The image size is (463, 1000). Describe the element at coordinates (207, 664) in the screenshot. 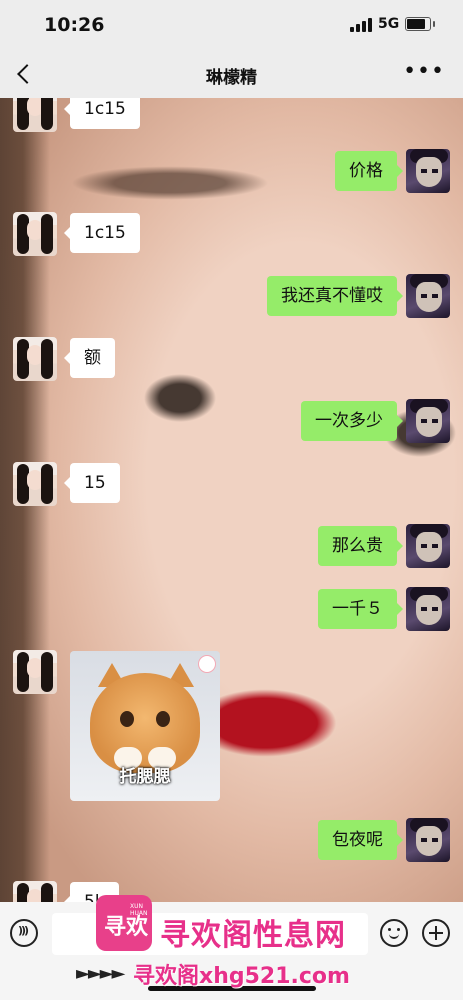

I see `sticker-badge-icon` at that location.